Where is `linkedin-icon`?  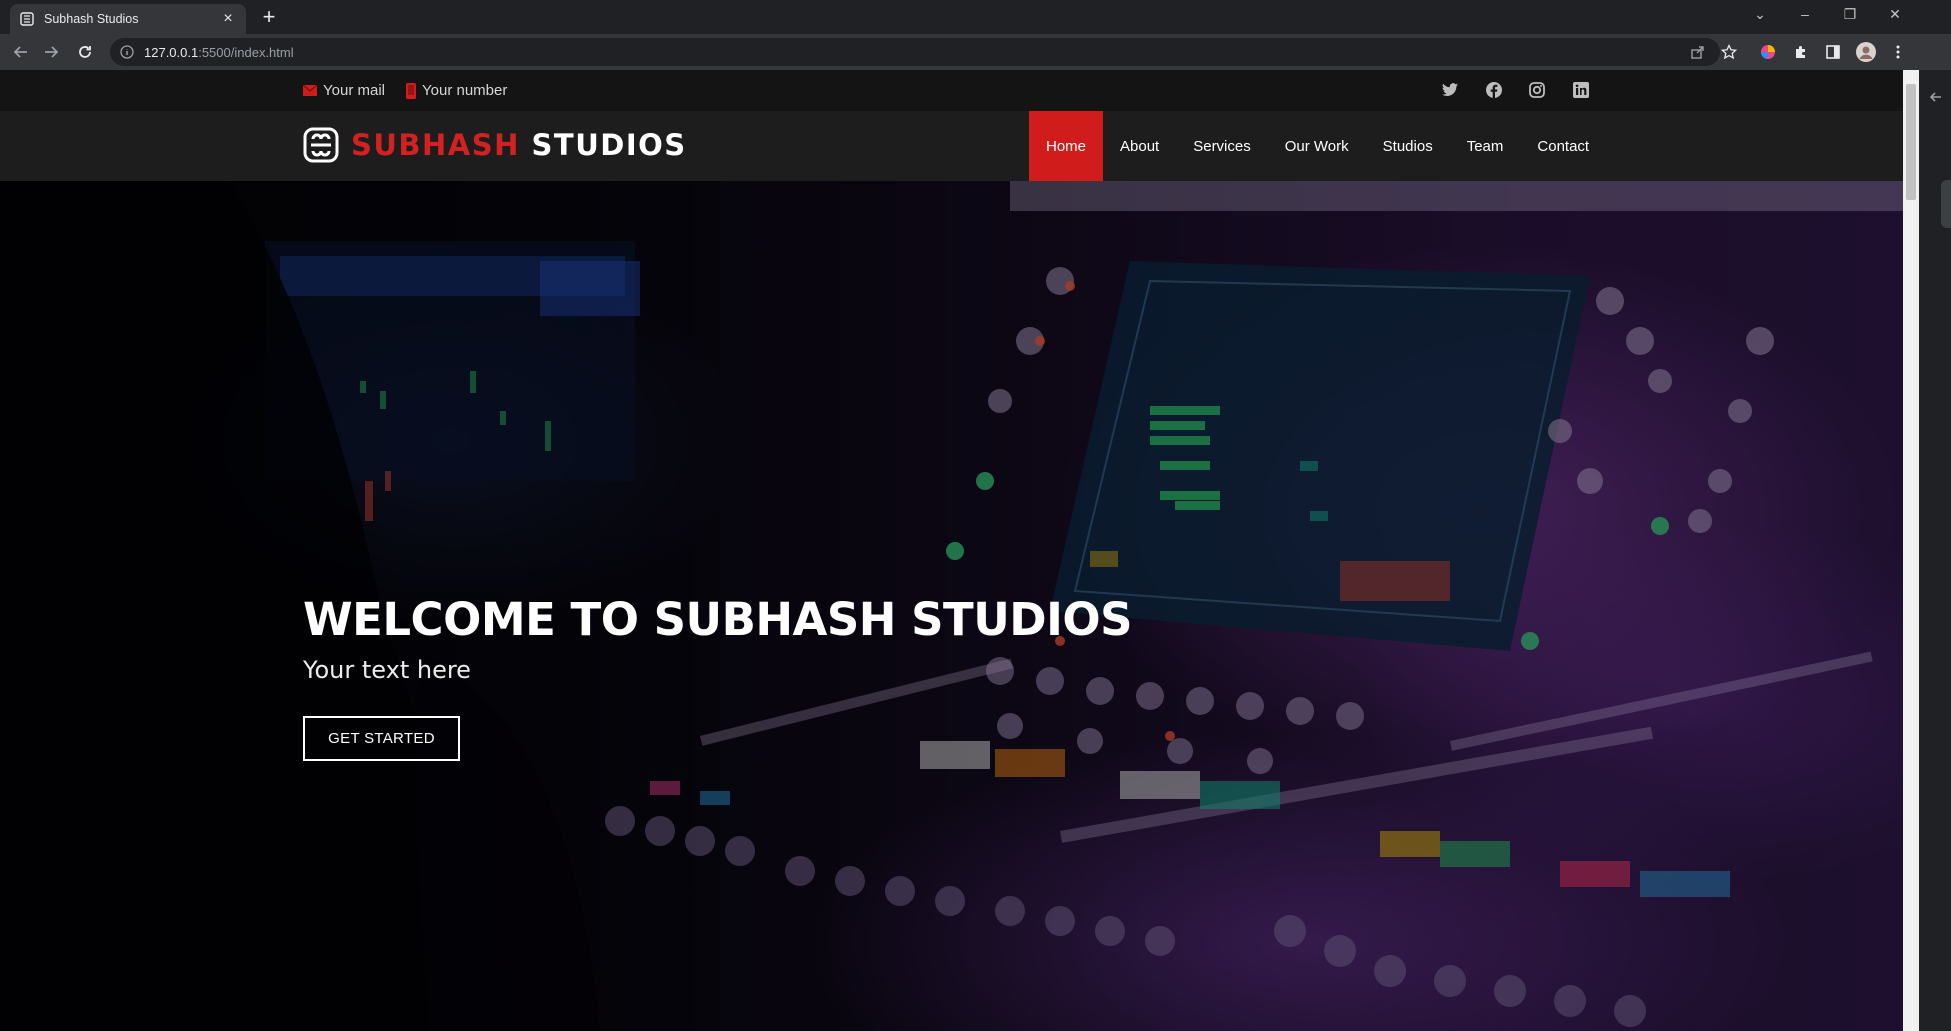 linkedin-icon is located at coordinates (1581, 90).